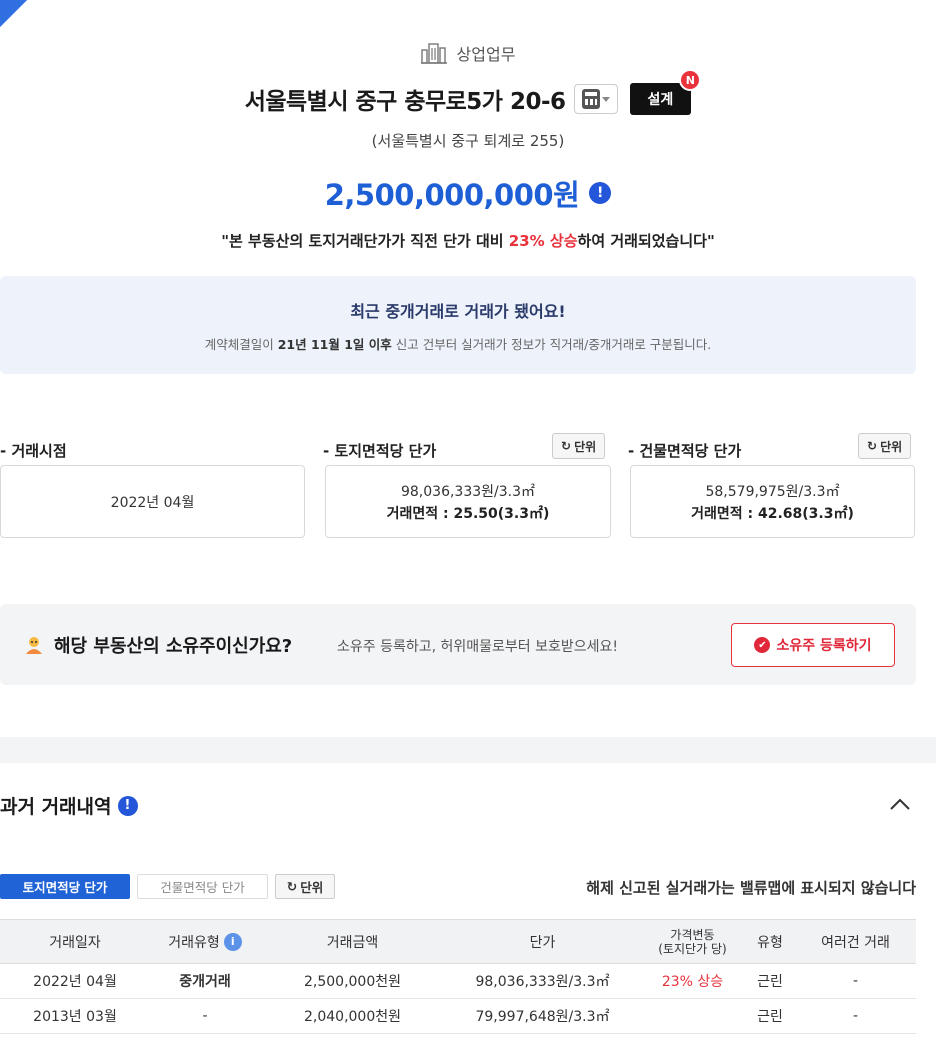  What do you see at coordinates (127, 805) in the screenshot?
I see `history-info-icon: !` at bounding box center [127, 805].